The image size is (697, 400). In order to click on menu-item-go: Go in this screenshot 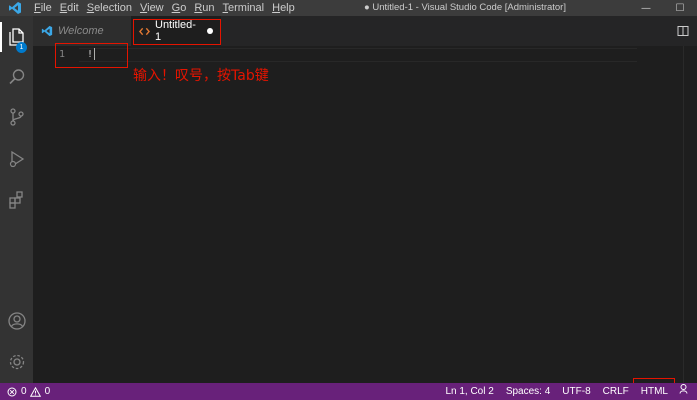, I will do `click(179, 8)`.